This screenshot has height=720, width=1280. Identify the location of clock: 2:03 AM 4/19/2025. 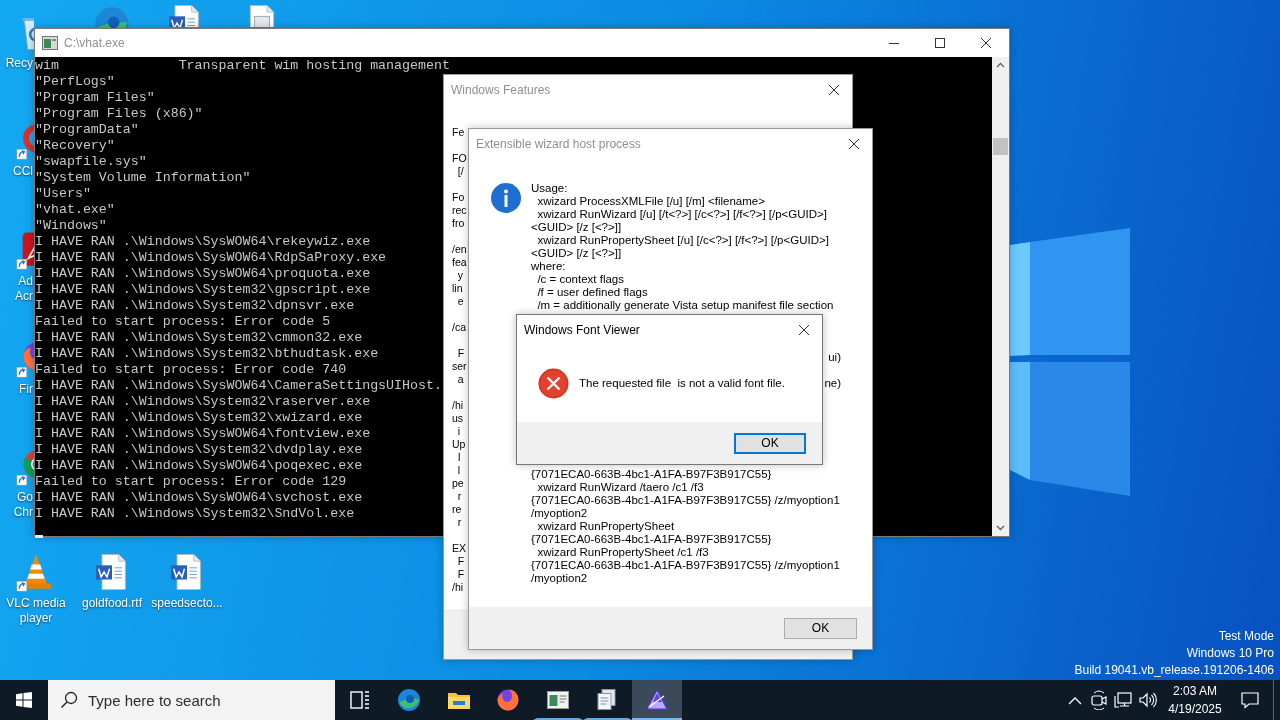
(1195, 700).